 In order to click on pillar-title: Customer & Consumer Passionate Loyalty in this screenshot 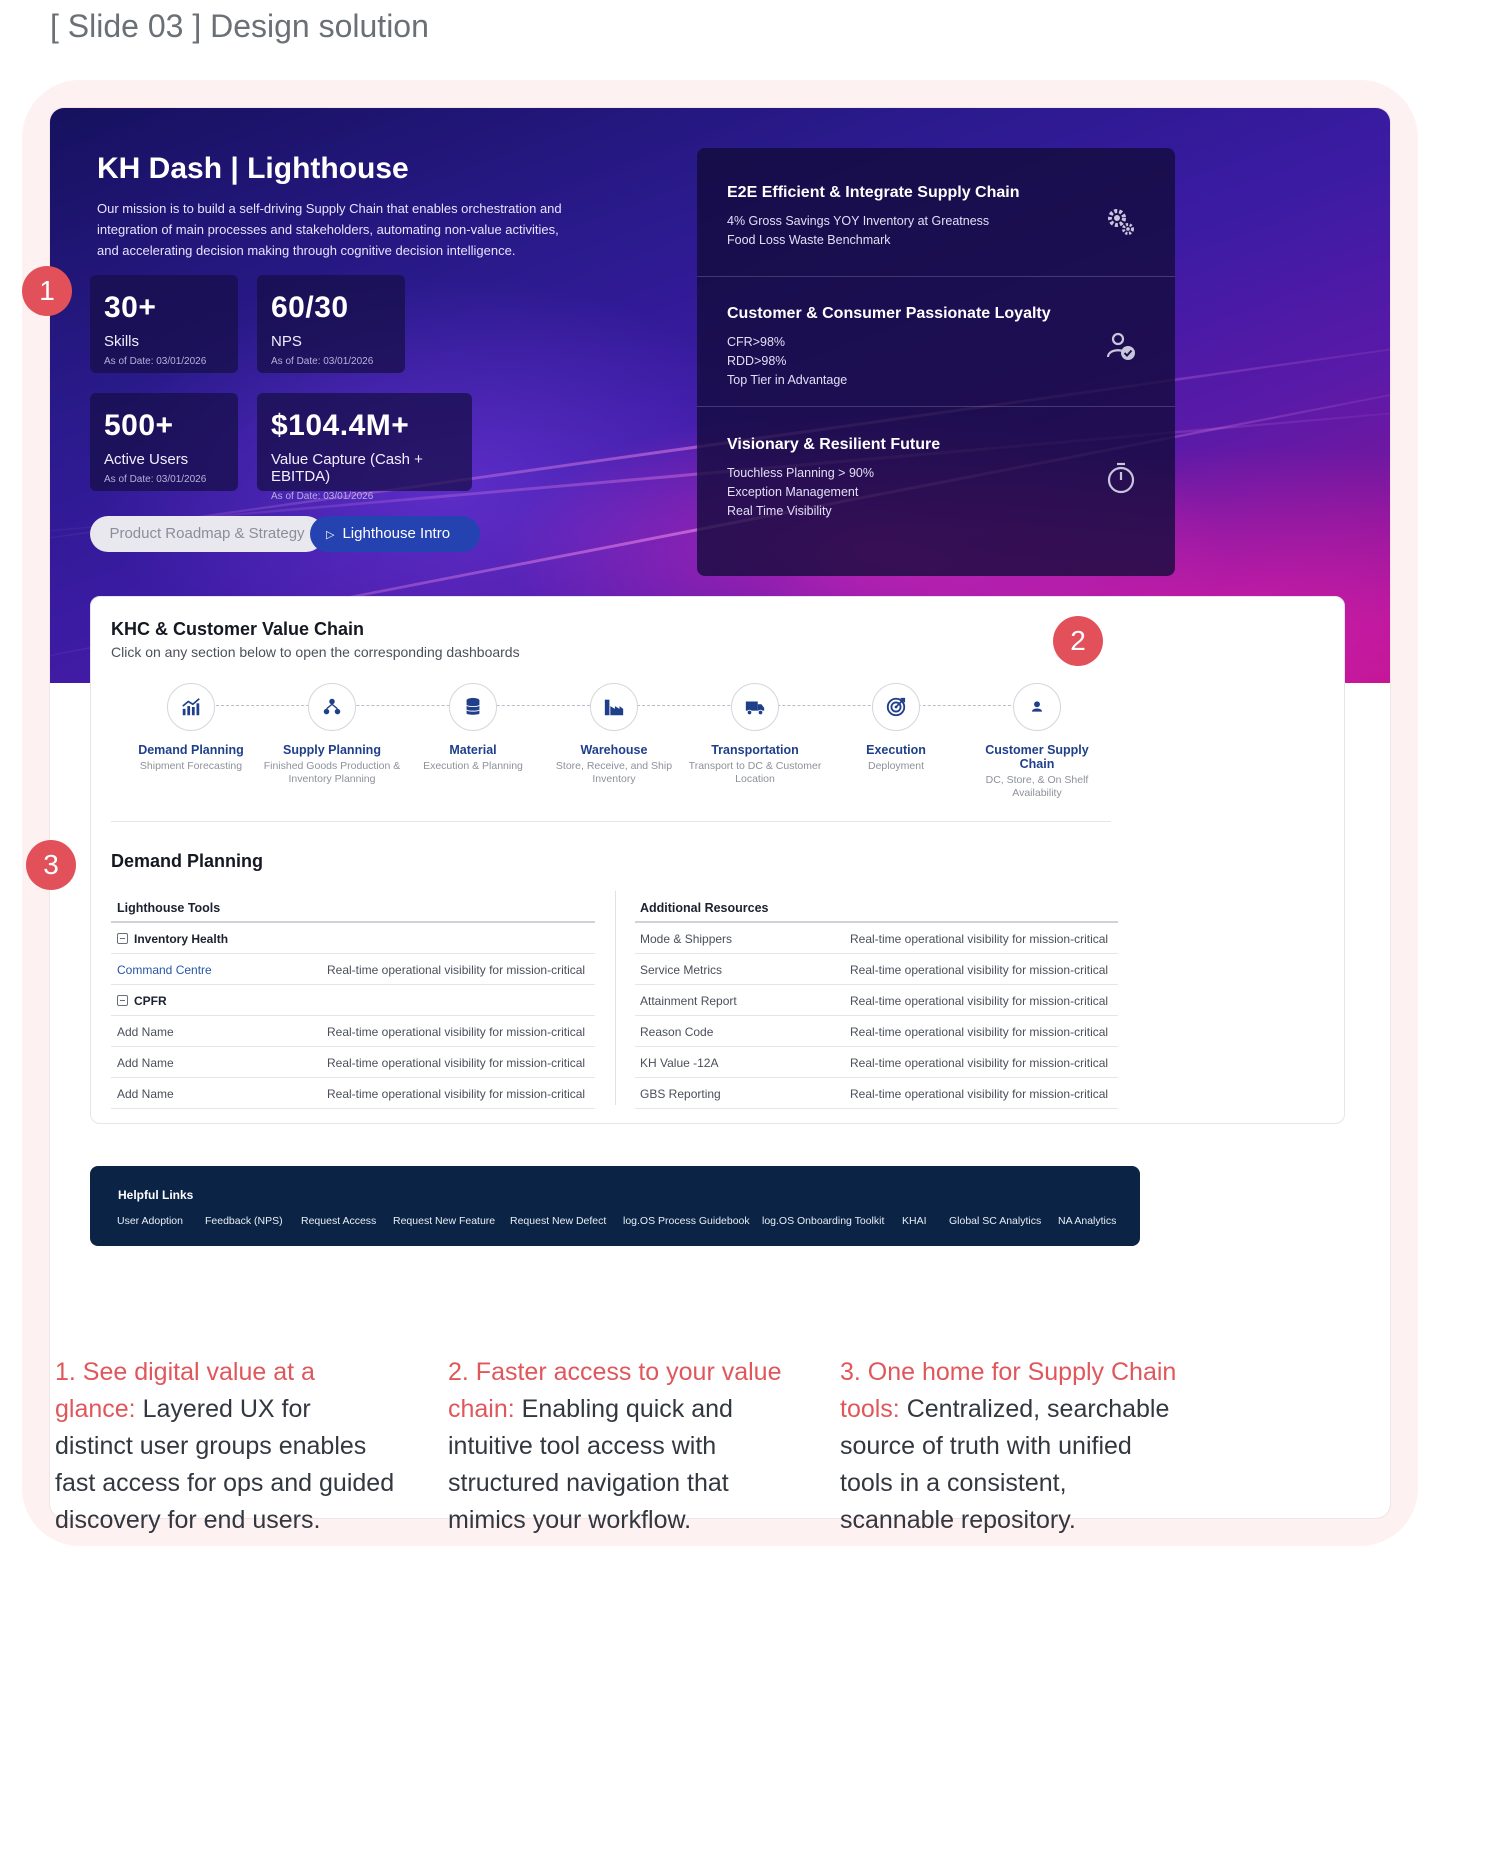, I will do `click(889, 313)`.